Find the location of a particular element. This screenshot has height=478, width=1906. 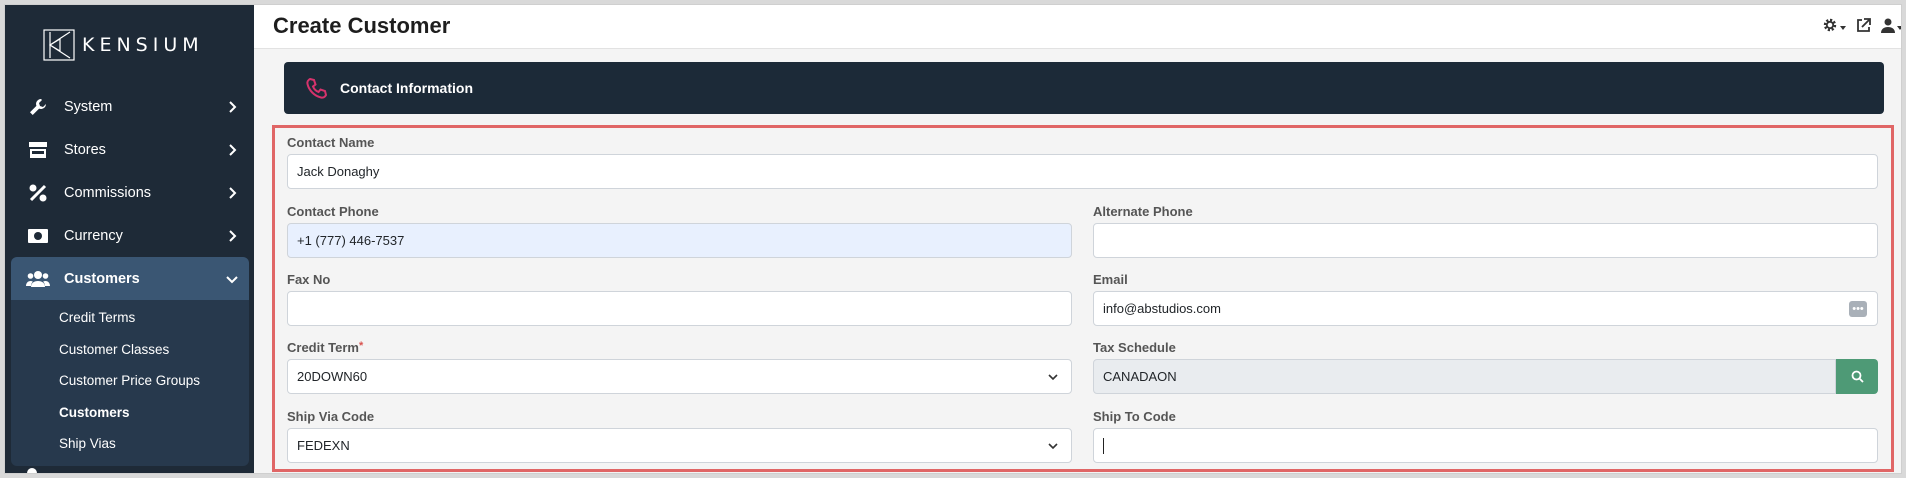

sidebar-item-currency: Currency is located at coordinates (130, 235).